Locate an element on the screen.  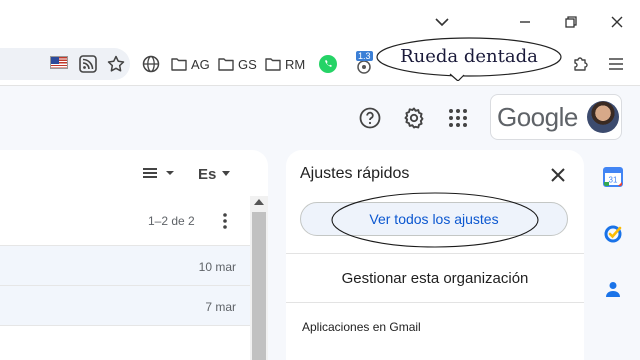
density-view-icon is located at coordinates (159, 174).